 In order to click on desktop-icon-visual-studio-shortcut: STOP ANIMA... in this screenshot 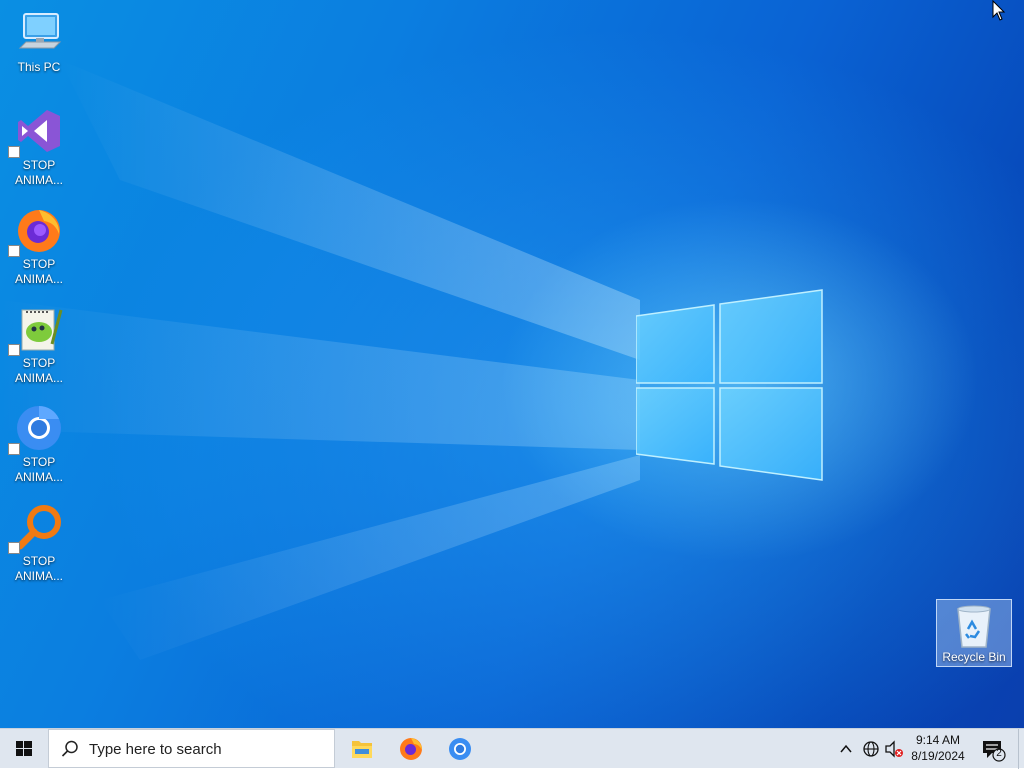, I will do `click(39, 147)`.